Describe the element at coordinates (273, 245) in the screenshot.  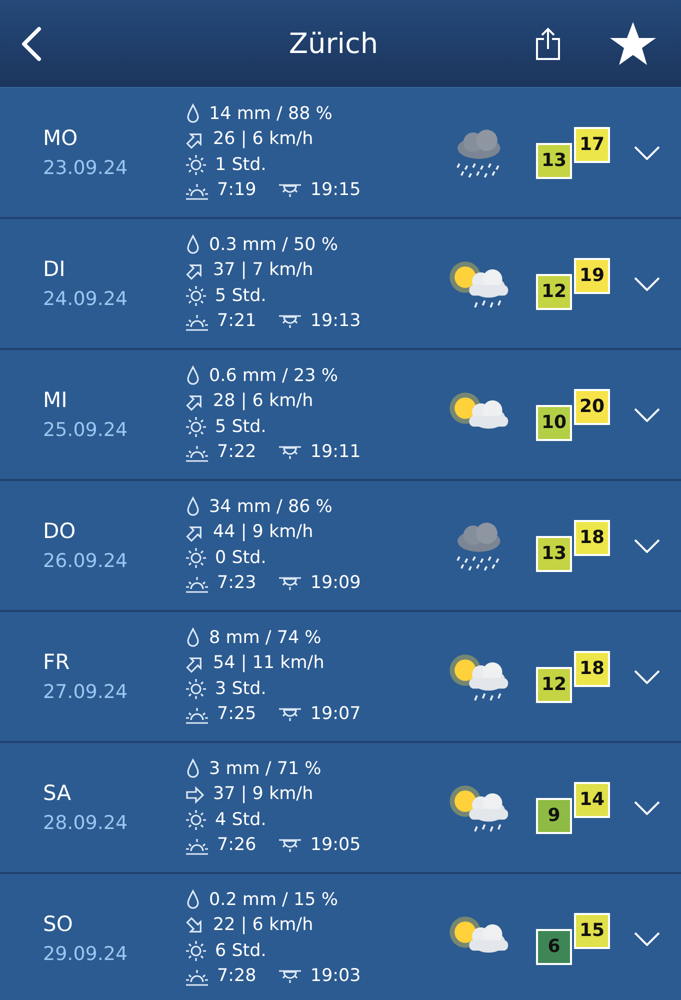
I see `precipitation-text: 0.3 mm / 50 %` at that location.